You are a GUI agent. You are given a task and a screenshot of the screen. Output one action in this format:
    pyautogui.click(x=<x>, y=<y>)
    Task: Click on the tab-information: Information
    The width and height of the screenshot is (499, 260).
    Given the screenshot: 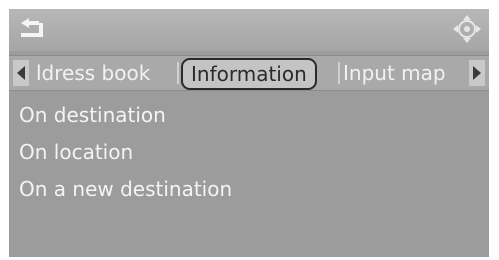 What is the action you would take?
    pyautogui.click(x=249, y=74)
    